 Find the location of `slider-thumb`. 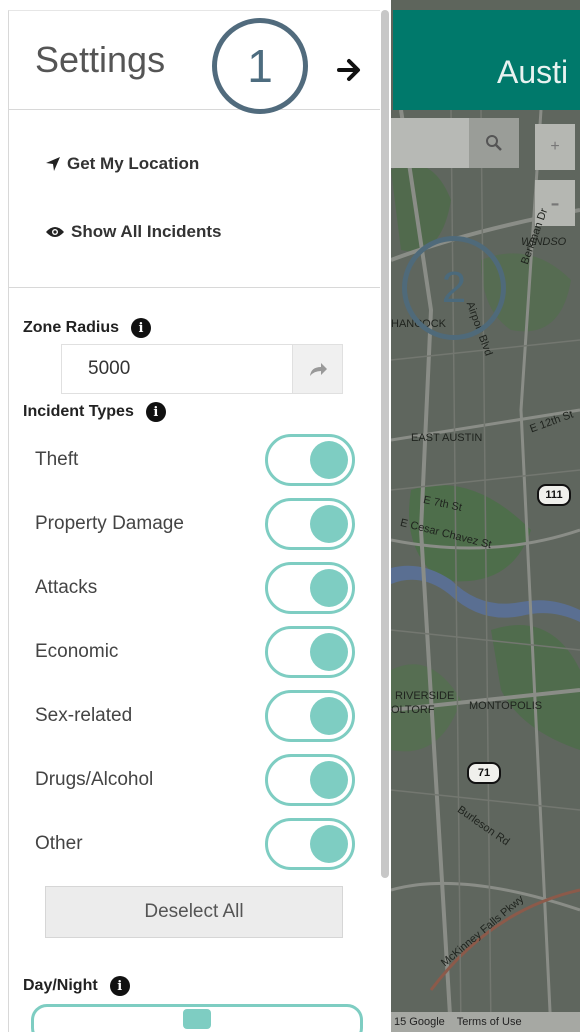

slider-thumb is located at coordinates (197, 1019).